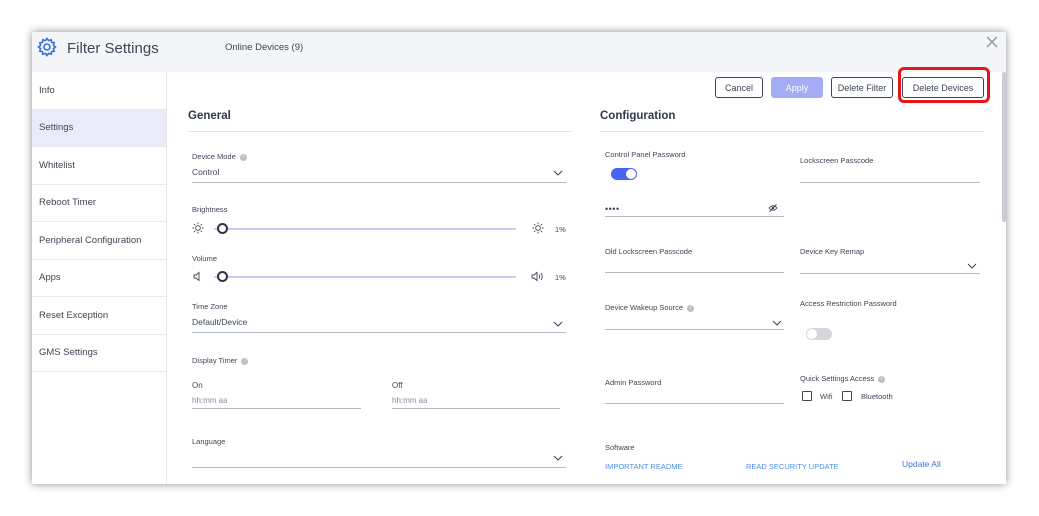  Describe the element at coordinates (410, 400) in the screenshot. I see `timer-off-input: hh:mm aa` at that location.